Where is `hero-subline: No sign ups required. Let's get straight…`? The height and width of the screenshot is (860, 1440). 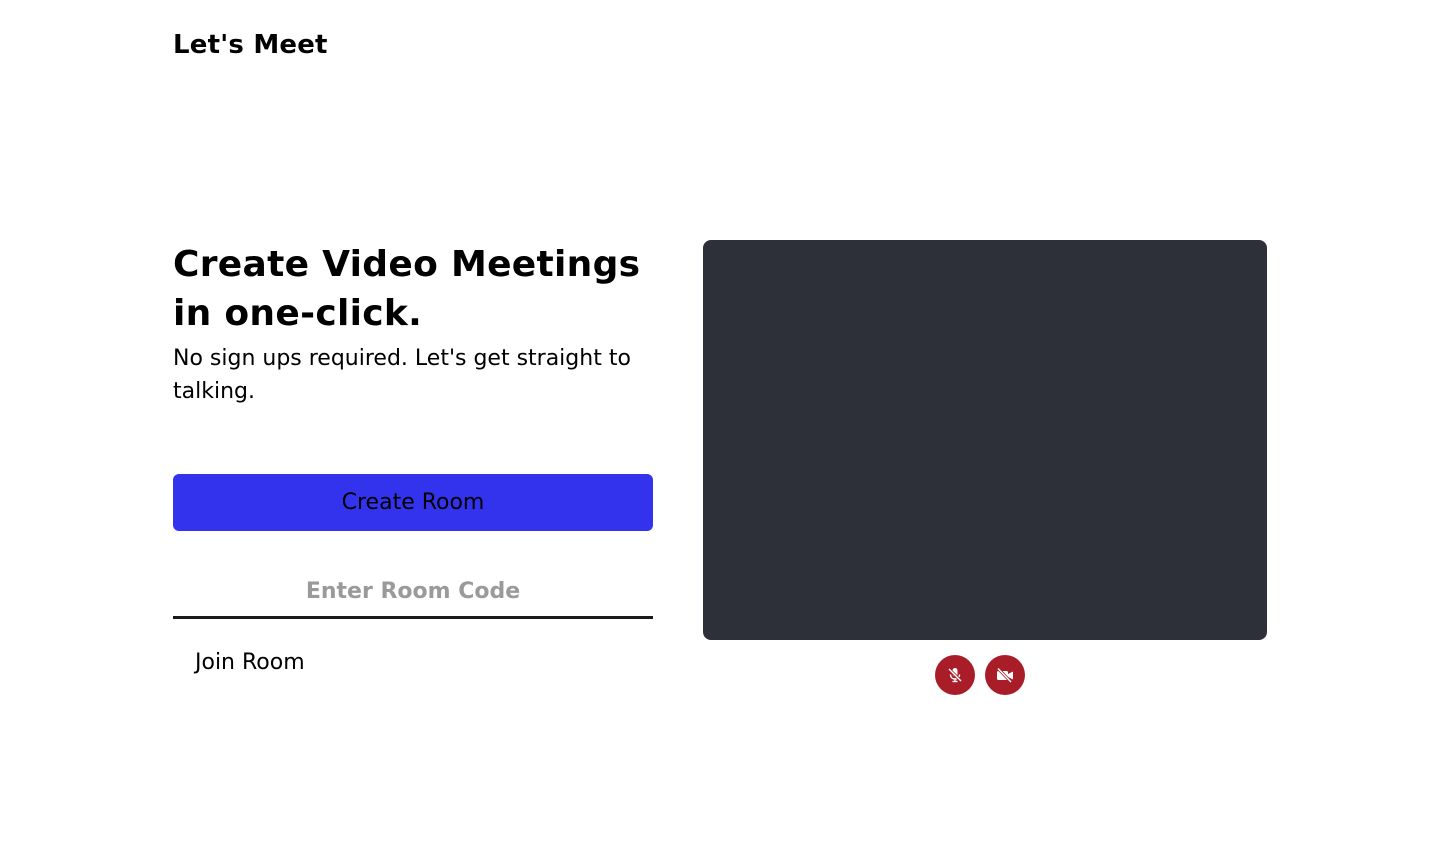
hero-subline: No sign ups required. Let's get straight… is located at coordinates (402, 375).